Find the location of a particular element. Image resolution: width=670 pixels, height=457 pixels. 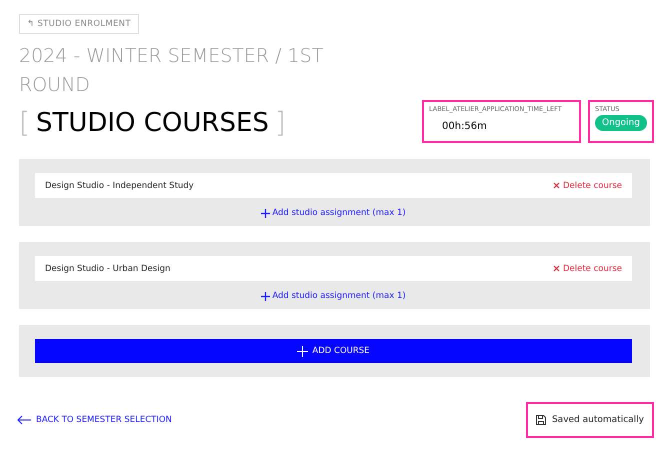

arrow-left-icon is located at coordinates (24, 420).